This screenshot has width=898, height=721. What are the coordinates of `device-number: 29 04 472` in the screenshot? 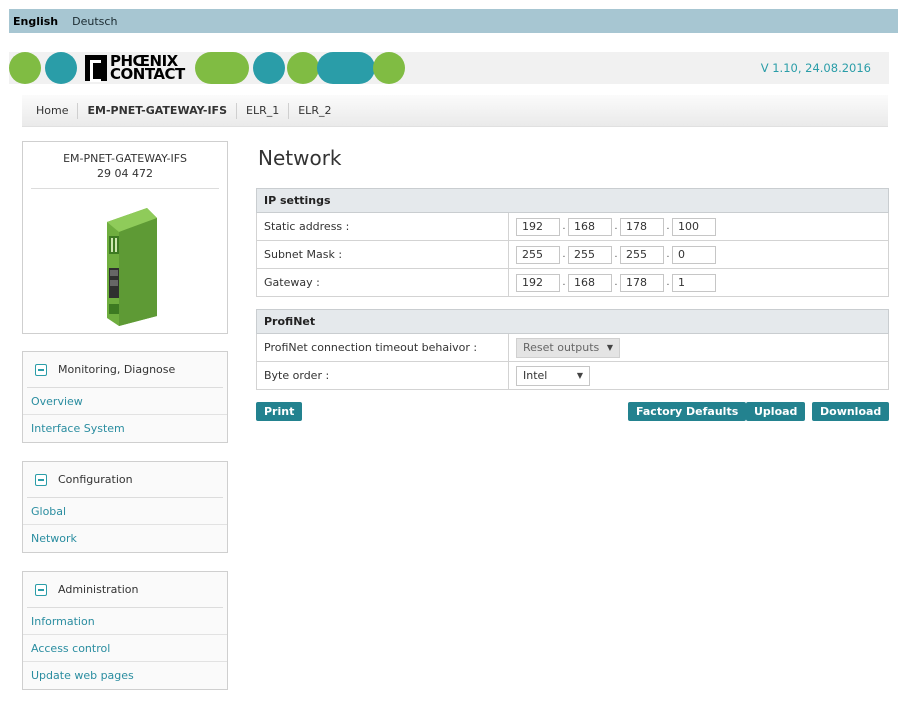 It's located at (125, 173).